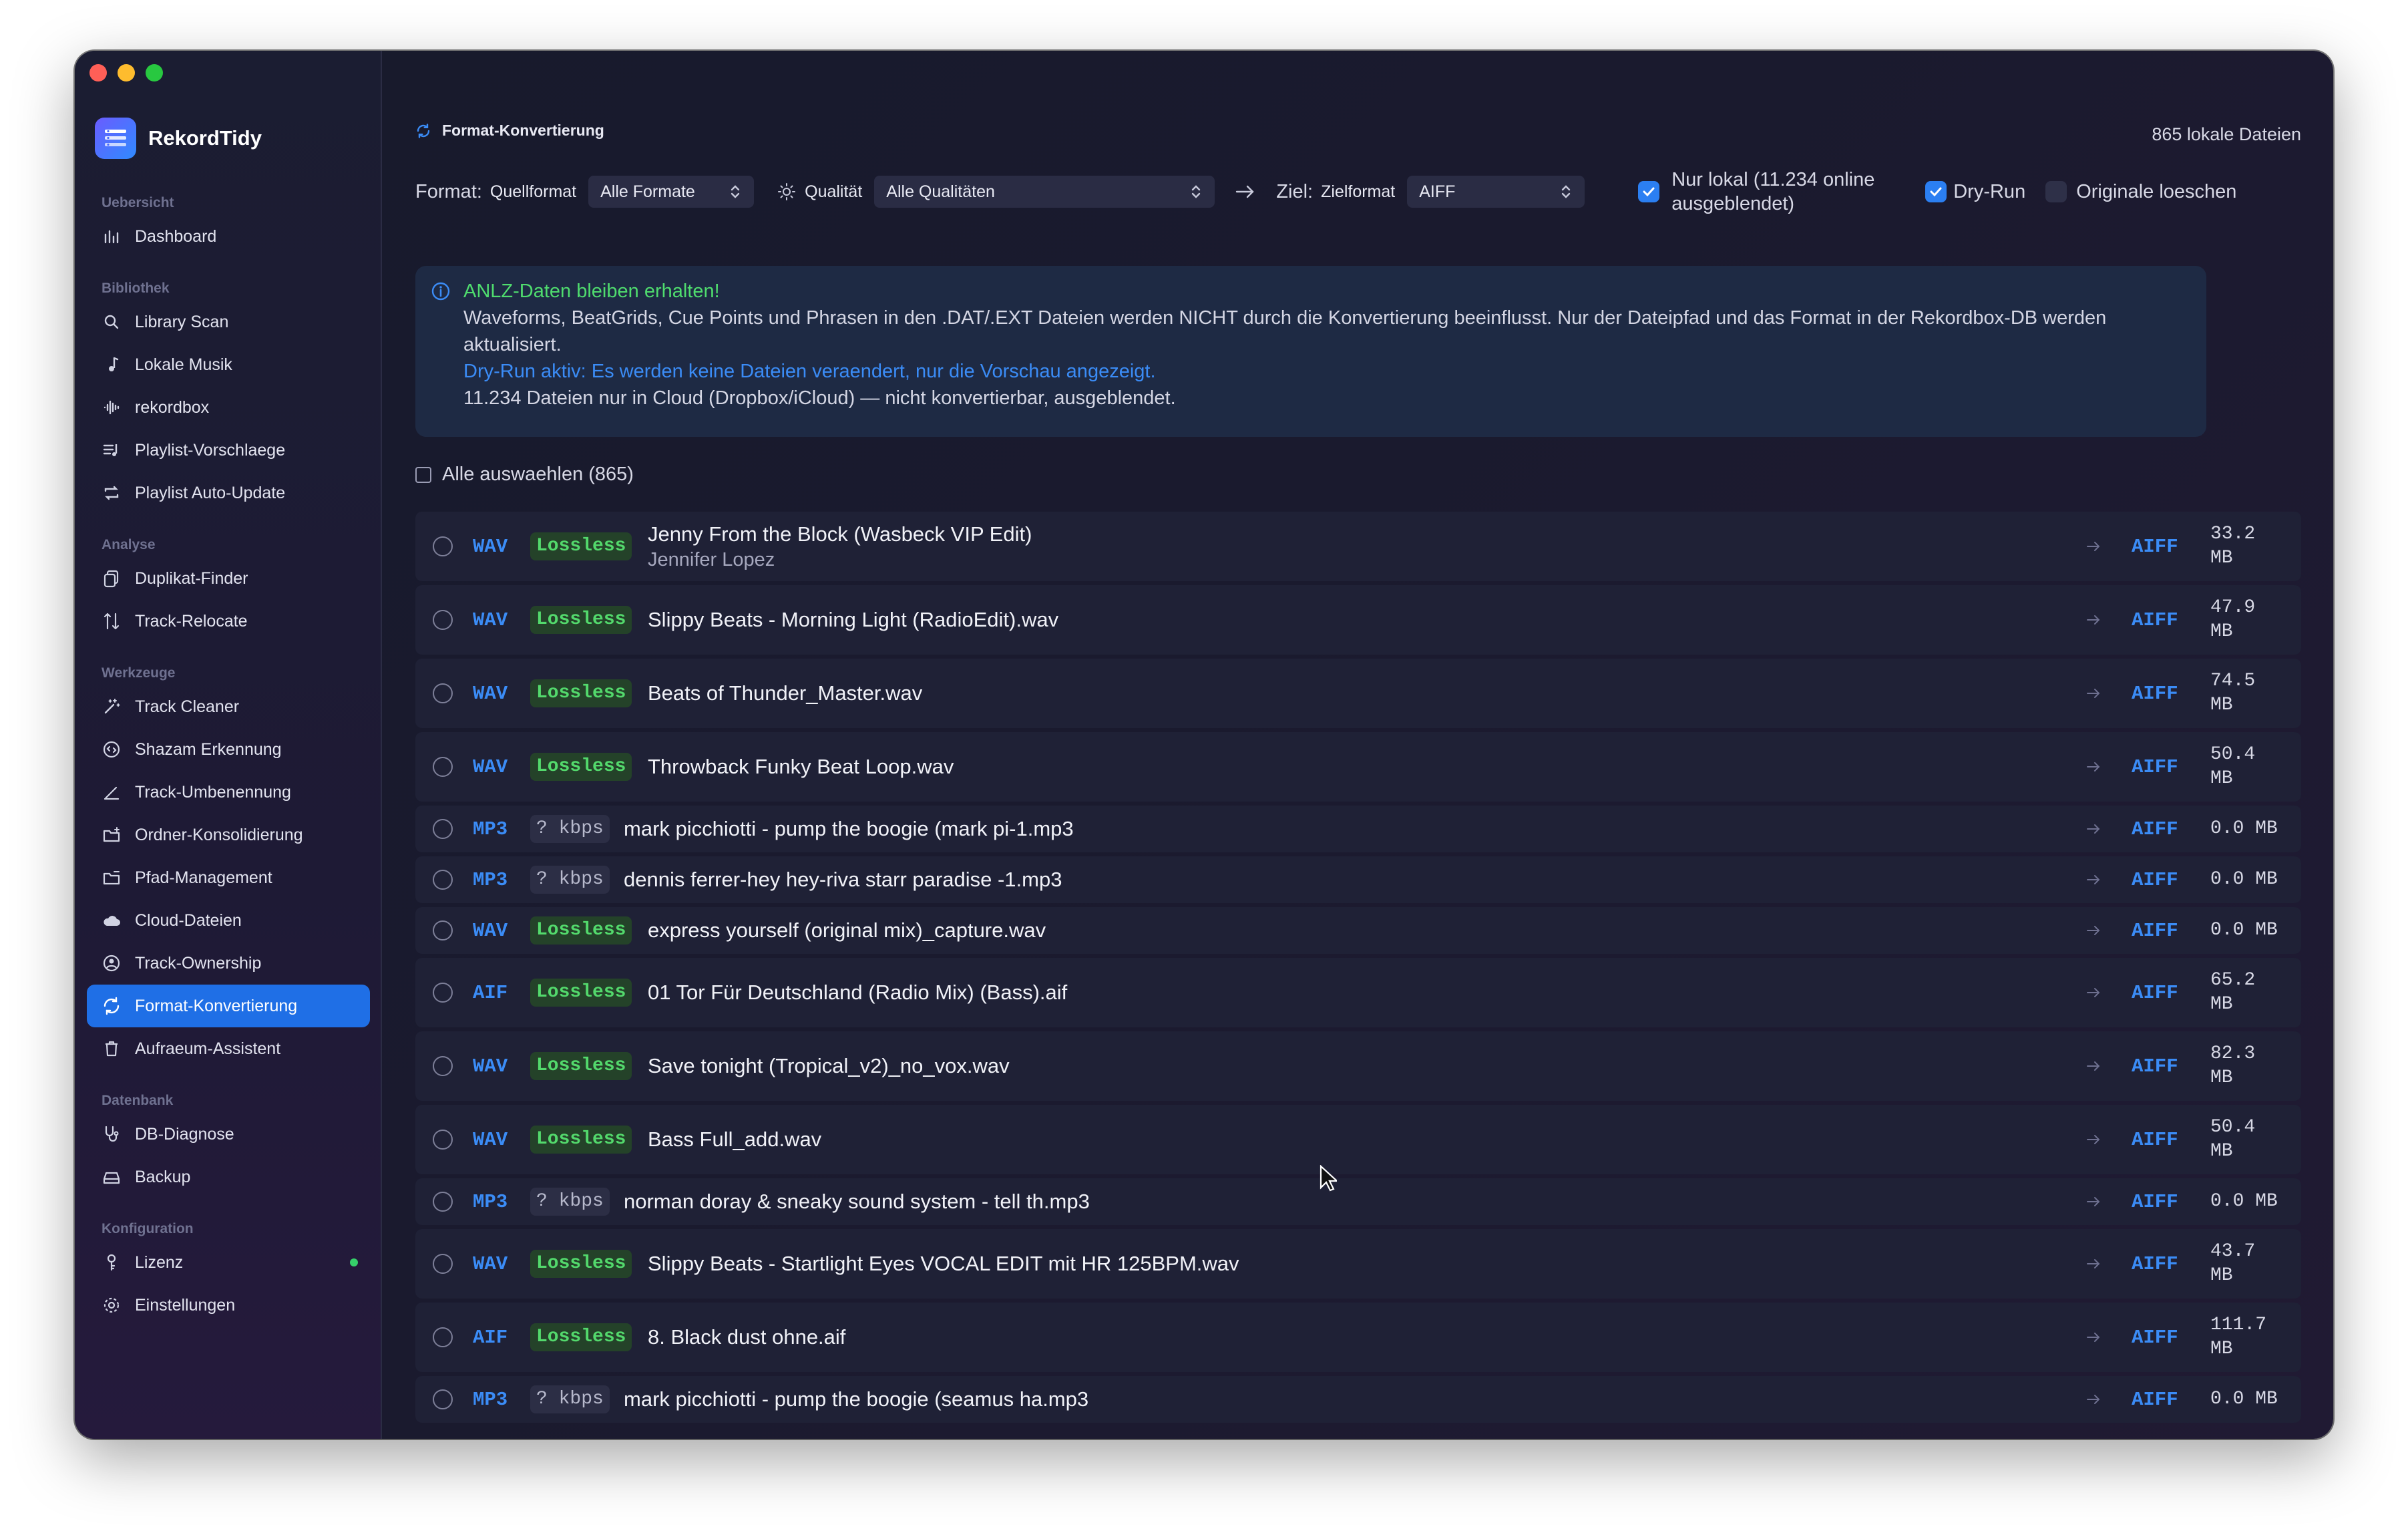 The image size is (2408, 1539). I want to click on sidebar-item-duplikat-finder: Duplikat-Finder, so click(228, 578).